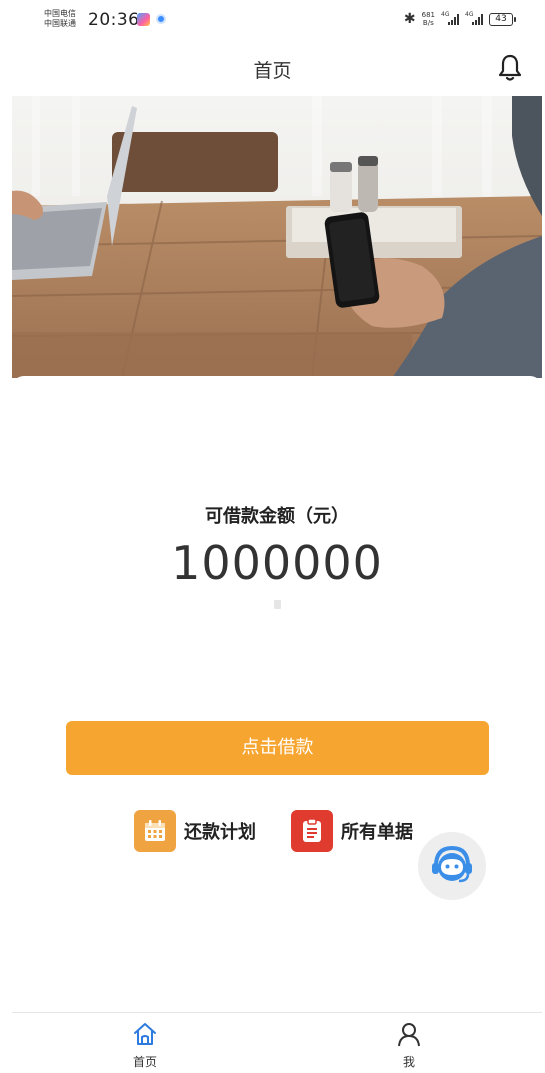 The height and width of the screenshot is (1073, 545). What do you see at coordinates (277, 563) in the screenshot?
I see `available-amount-value: 1000000` at bounding box center [277, 563].